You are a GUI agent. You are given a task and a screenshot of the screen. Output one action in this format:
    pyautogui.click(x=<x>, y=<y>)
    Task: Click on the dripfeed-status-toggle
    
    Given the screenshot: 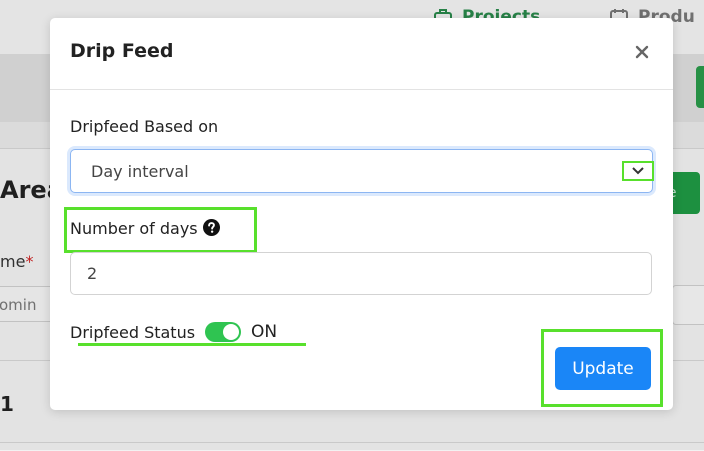 What is the action you would take?
    pyautogui.click(x=223, y=332)
    